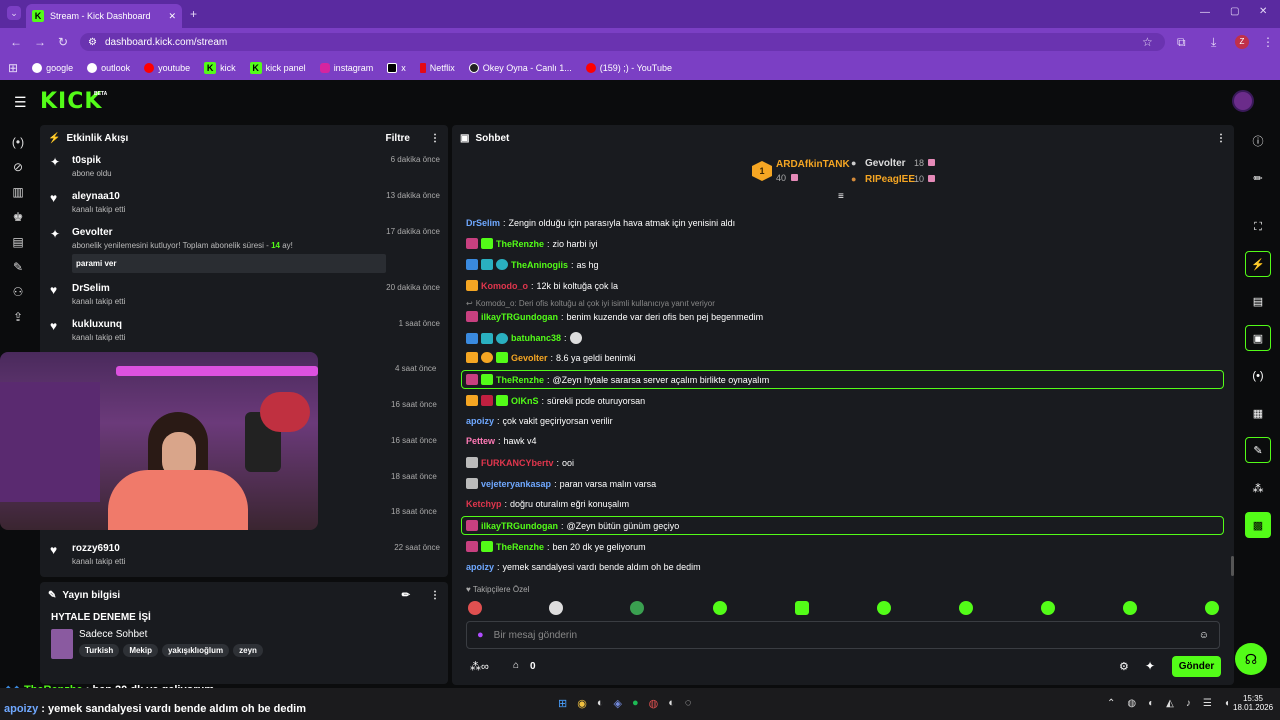  I want to click on media-icon: ▤, so click(17, 242).